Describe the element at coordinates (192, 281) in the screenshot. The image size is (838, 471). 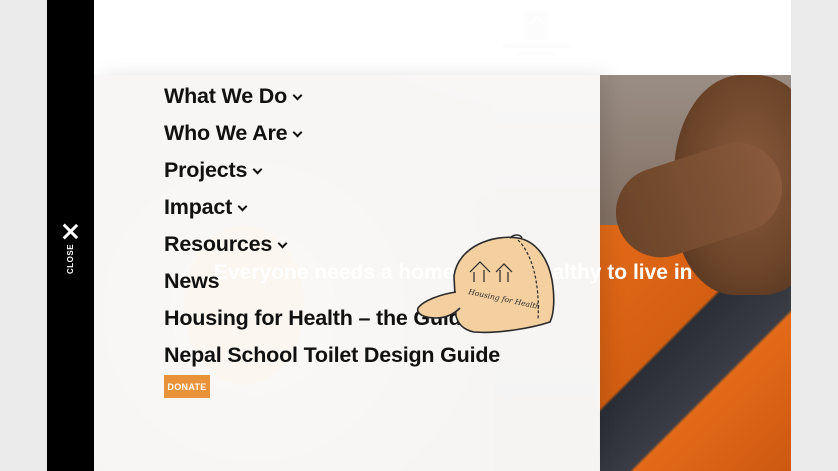
I see `nav-item-label: News` at that location.